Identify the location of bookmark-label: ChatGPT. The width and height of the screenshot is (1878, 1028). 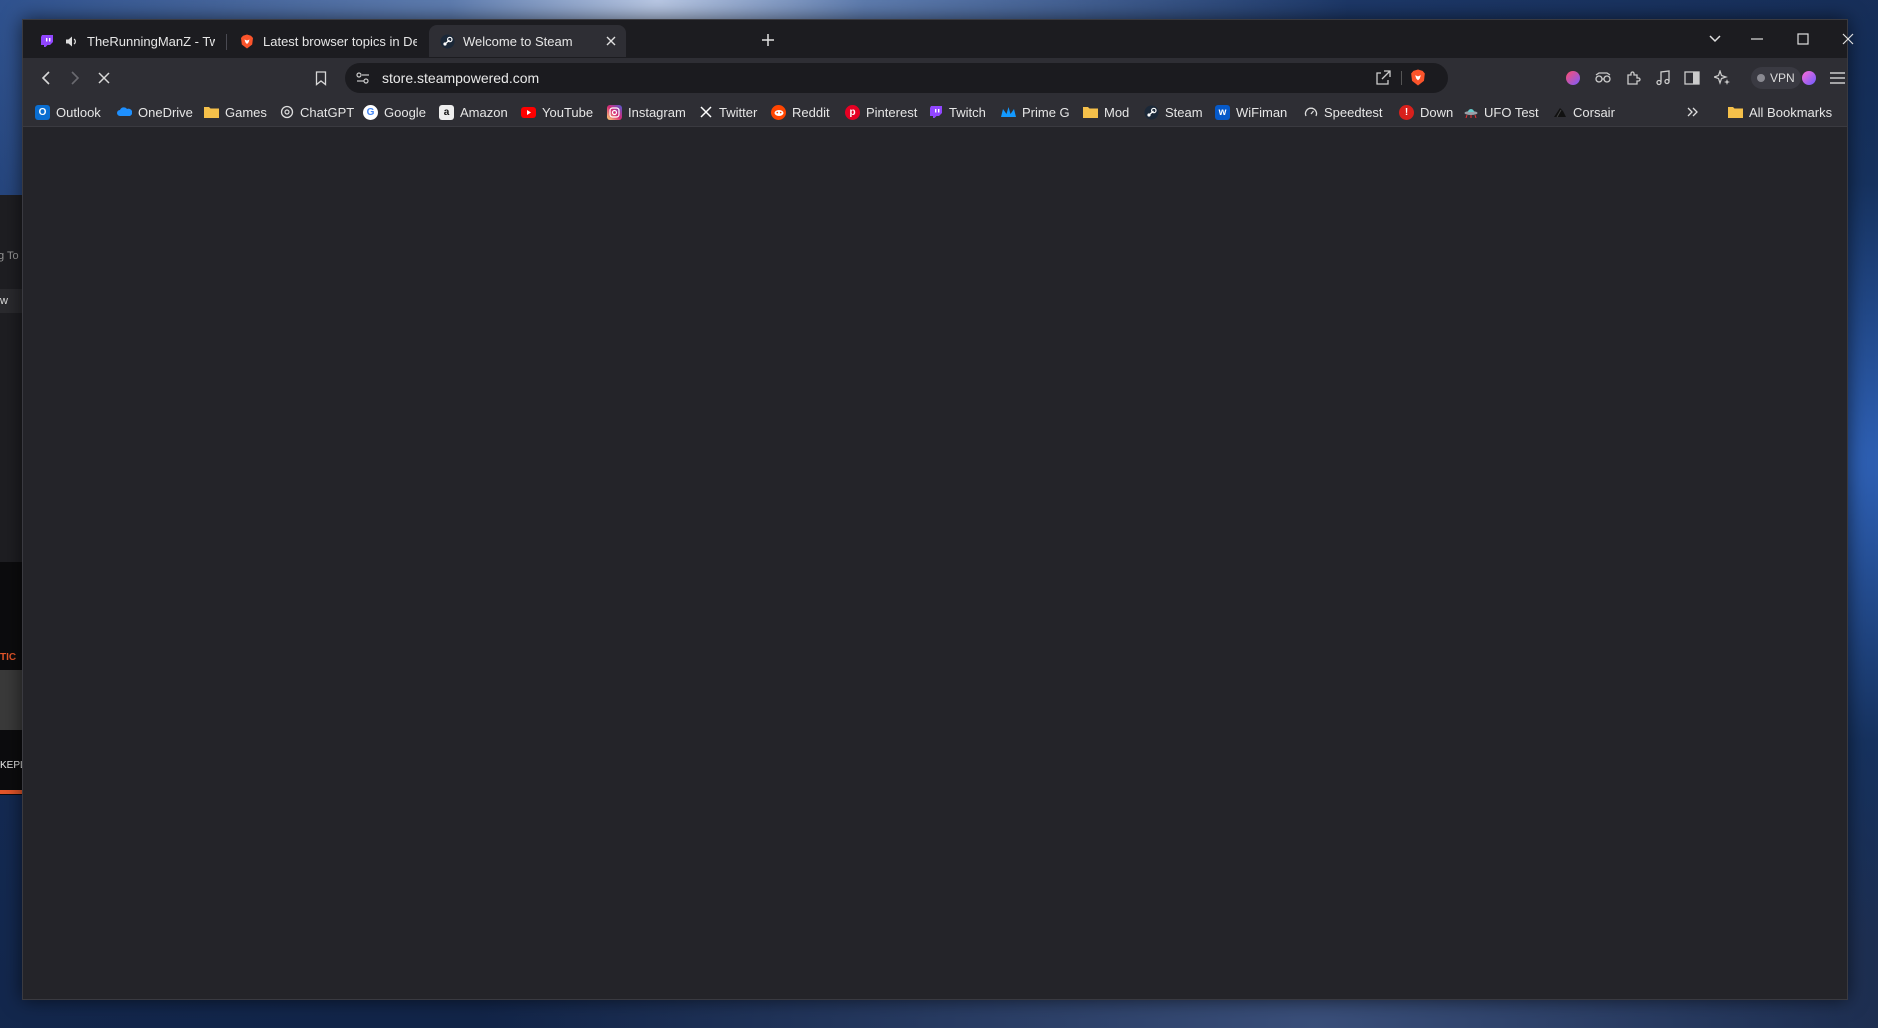
(327, 112).